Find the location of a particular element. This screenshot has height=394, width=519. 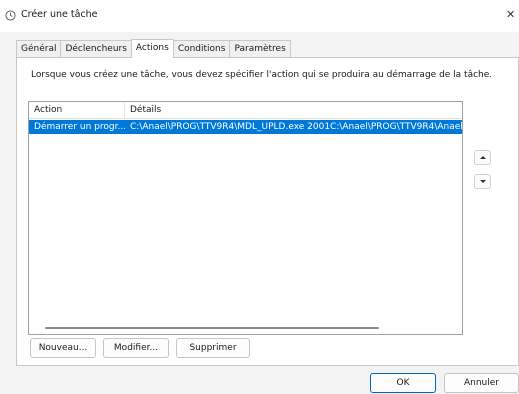

column-header-action: Action is located at coordinates (77, 110).